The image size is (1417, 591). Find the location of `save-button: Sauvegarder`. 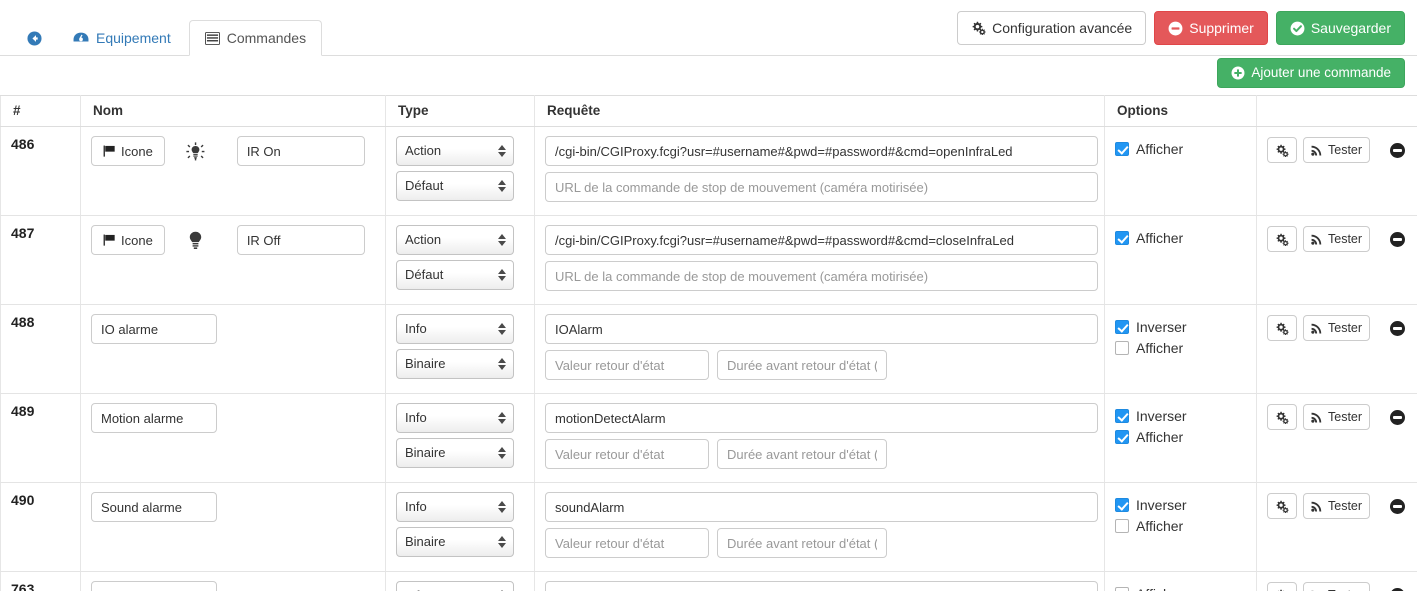

save-button: Sauvegarder is located at coordinates (1340, 28).